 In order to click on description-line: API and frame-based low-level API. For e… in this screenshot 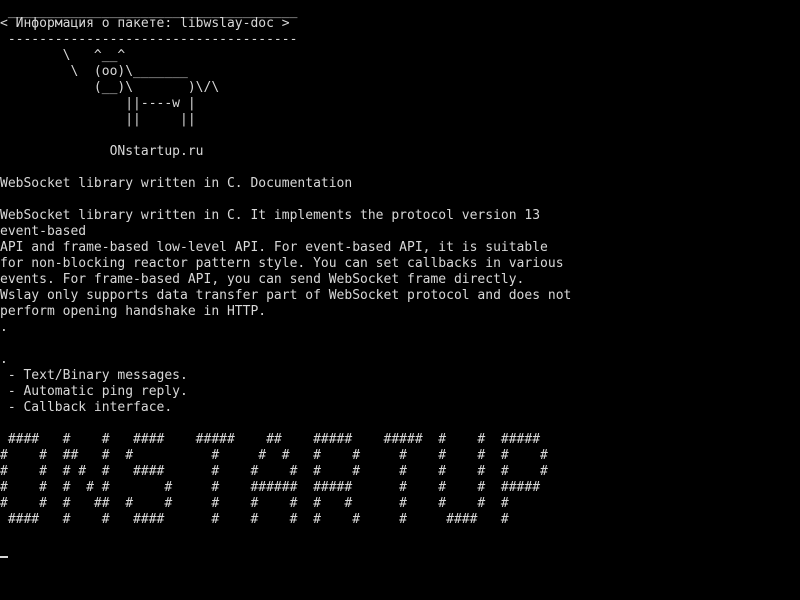, I will do `click(274, 247)`.